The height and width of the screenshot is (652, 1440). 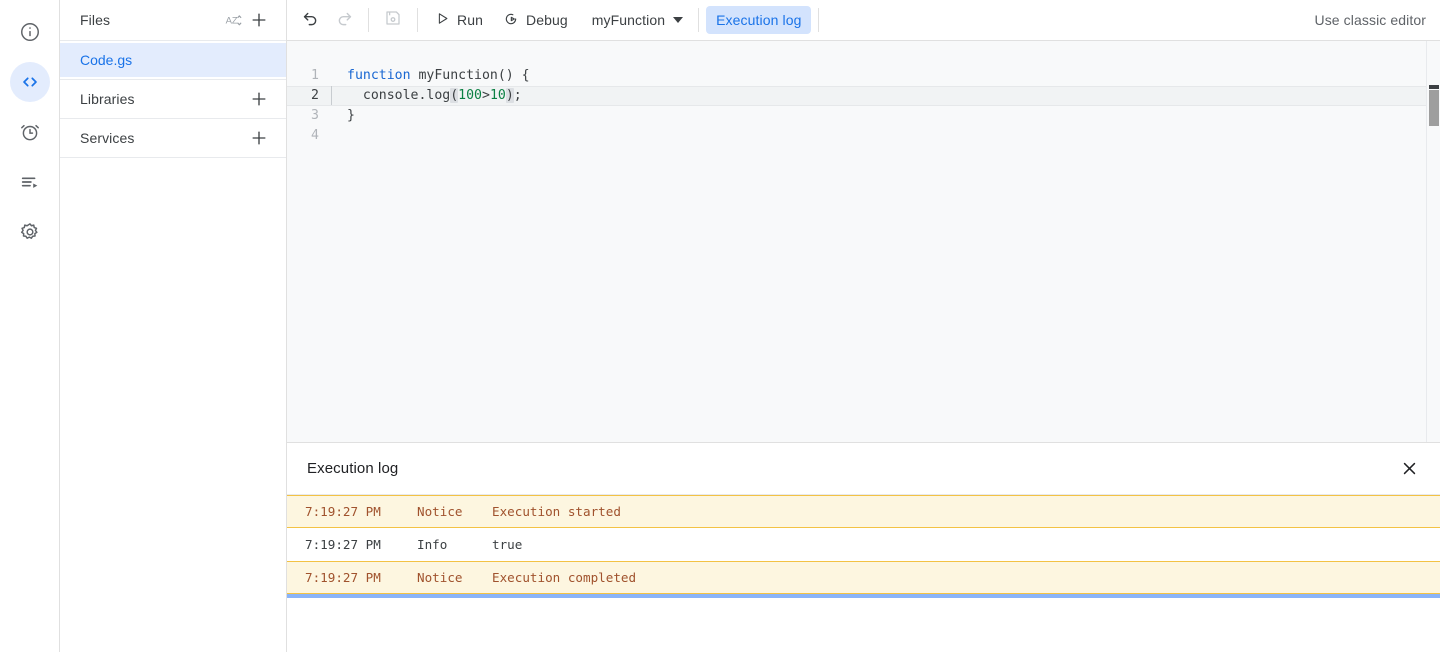 I want to click on file-item-label: Code.gs, so click(x=106, y=60).